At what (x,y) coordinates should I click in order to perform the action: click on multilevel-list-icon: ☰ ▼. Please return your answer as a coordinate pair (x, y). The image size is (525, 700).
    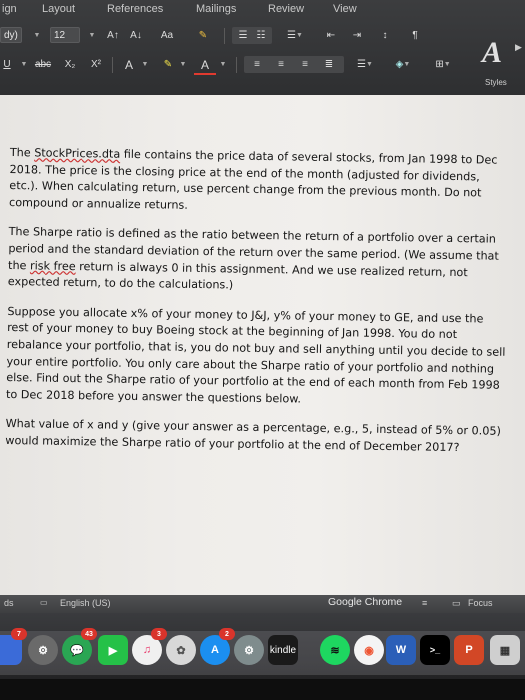
    Looking at the image, I should click on (295, 35).